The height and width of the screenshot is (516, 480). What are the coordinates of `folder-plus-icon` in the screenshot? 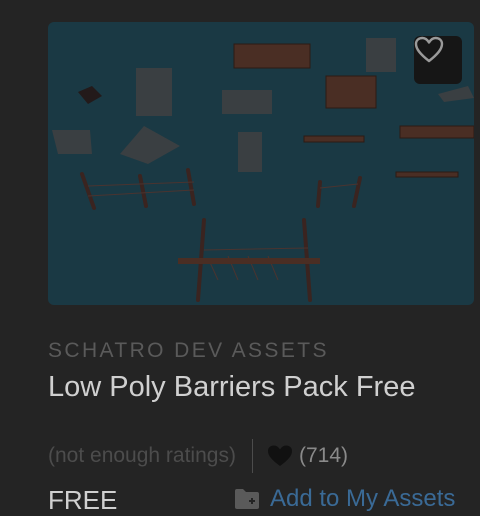 It's located at (247, 499).